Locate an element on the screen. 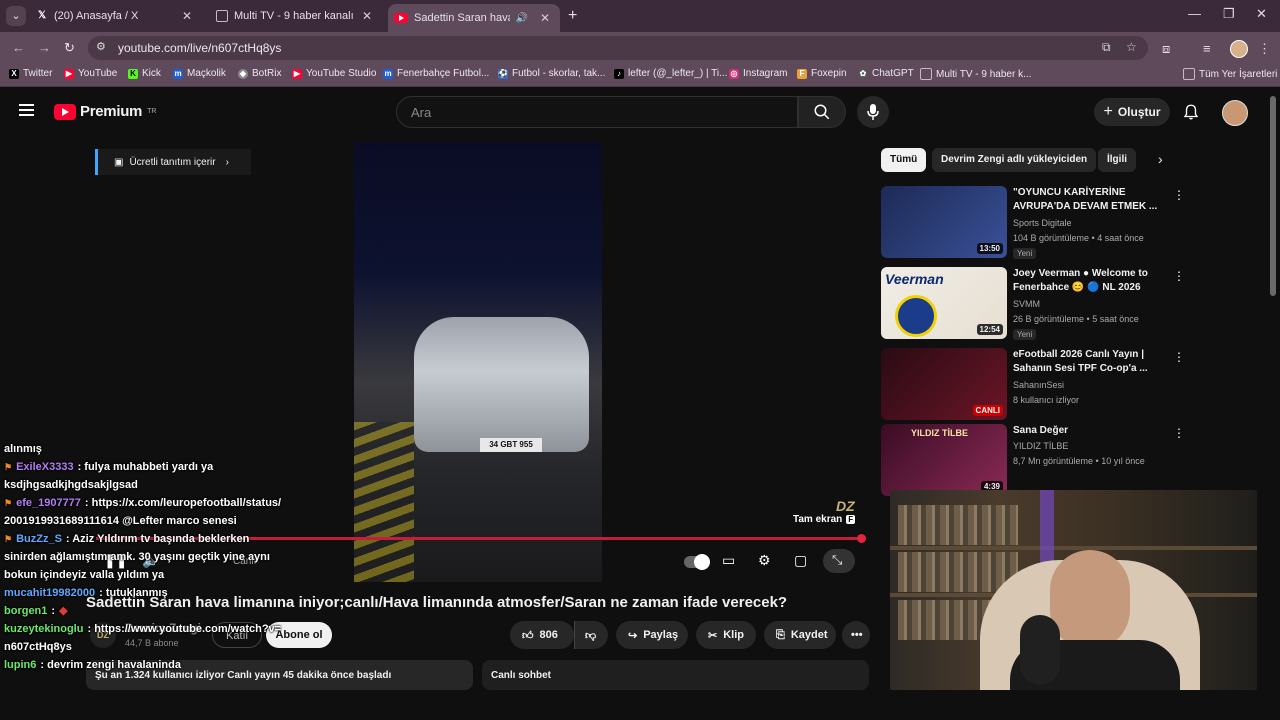 This screenshot has width=1280, height=720. user-avatar is located at coordinates (1235, 113).